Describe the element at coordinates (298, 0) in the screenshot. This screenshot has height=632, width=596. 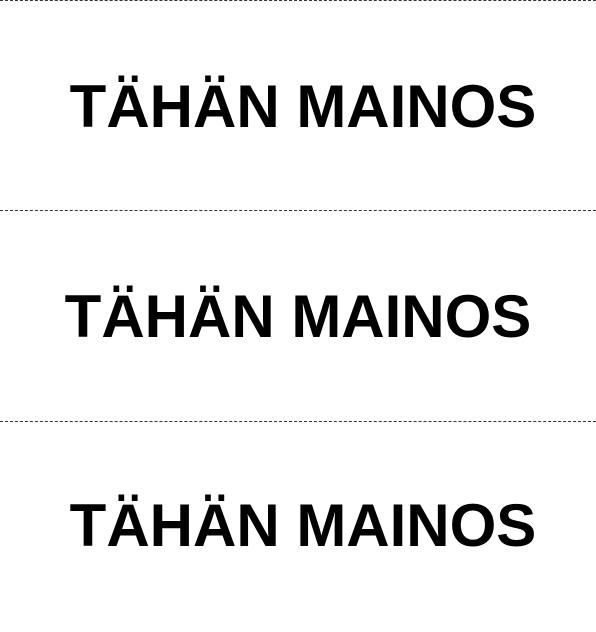
I see `divider-top` at that location.